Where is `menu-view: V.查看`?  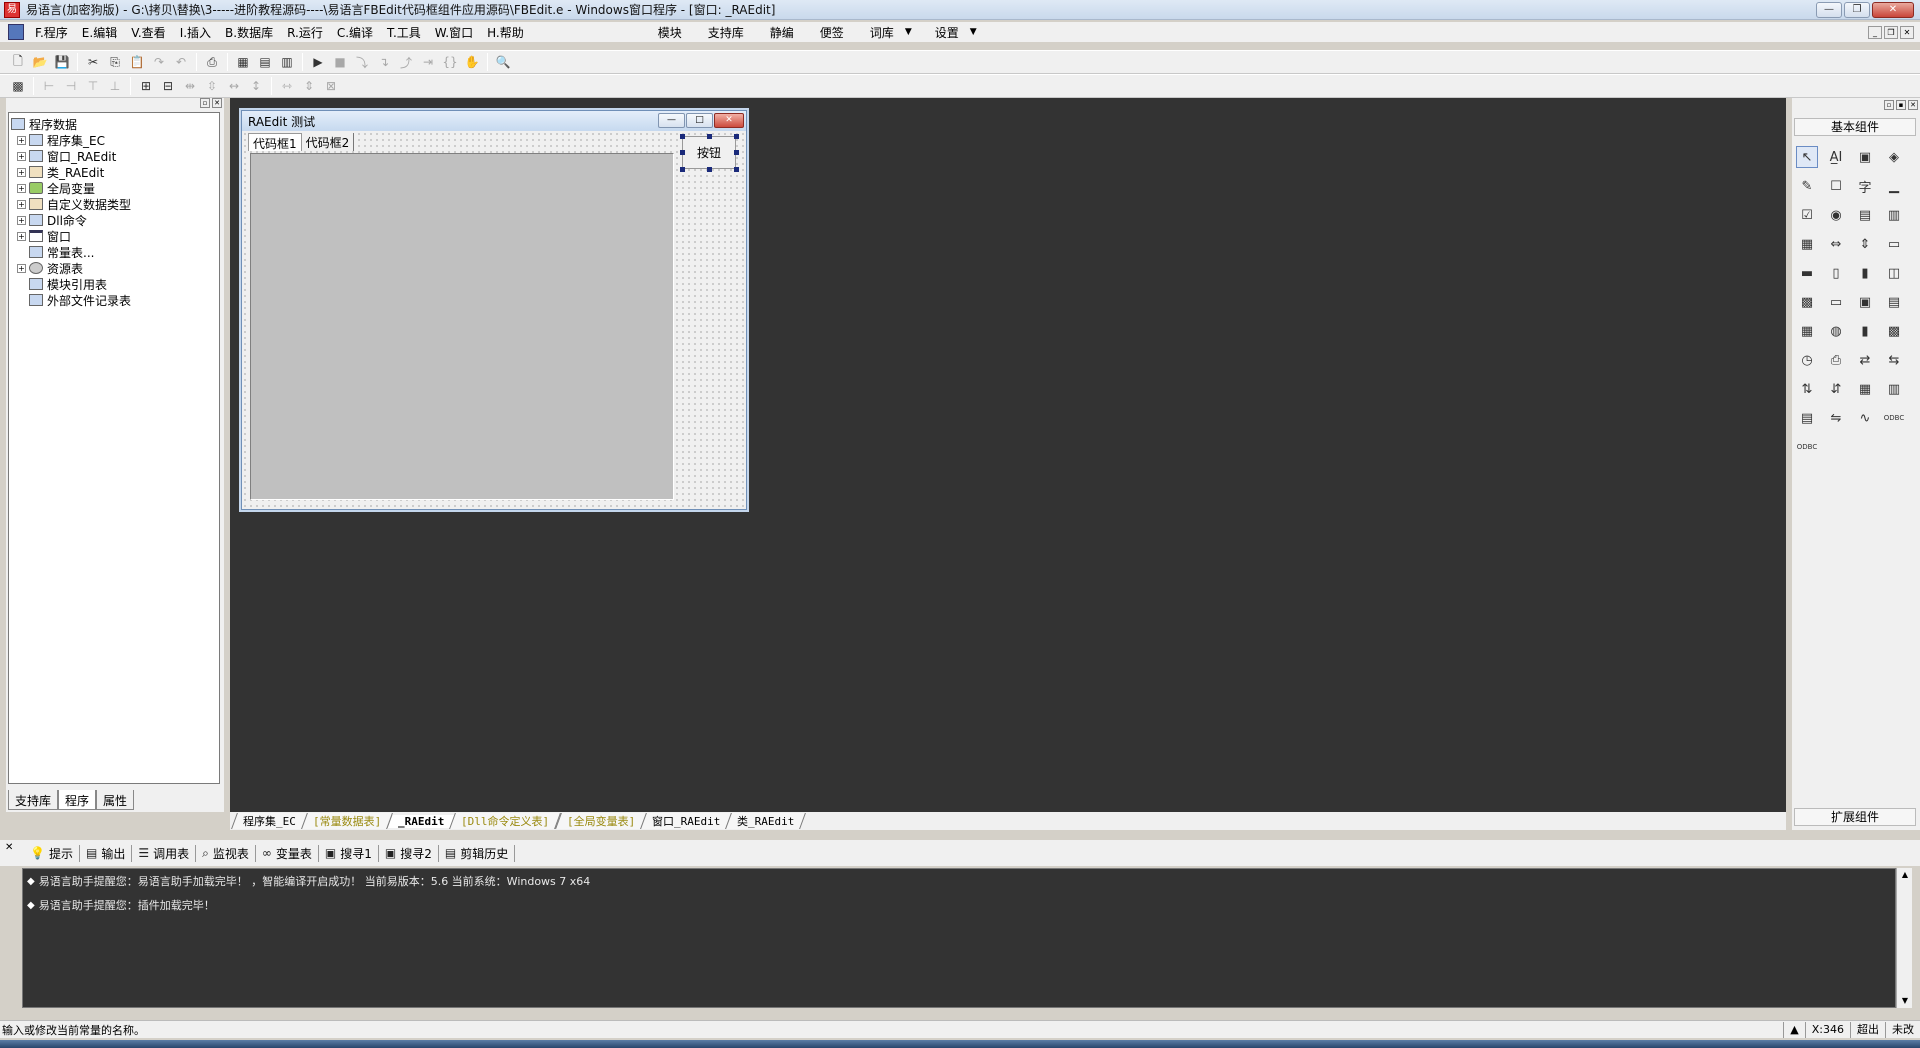 menu-view: V.查看 is located at coordinates (148, 32).